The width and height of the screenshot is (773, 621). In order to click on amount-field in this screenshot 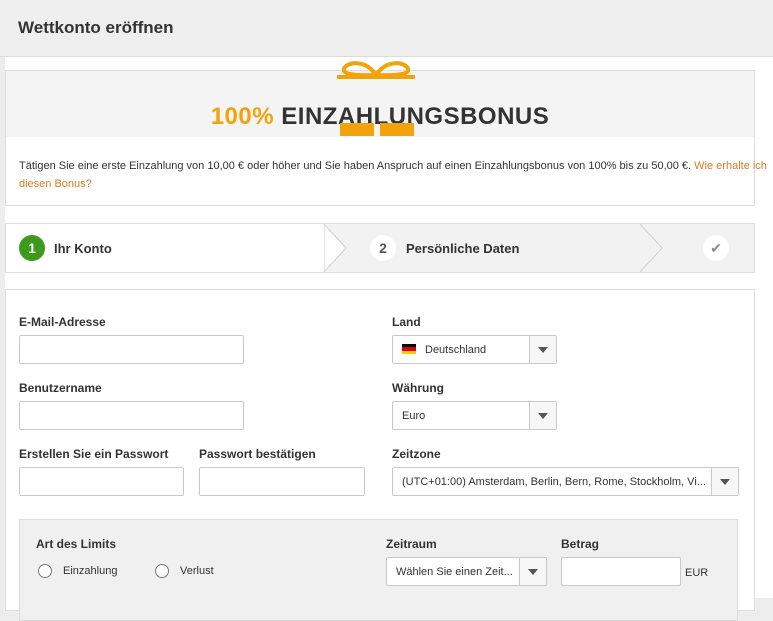, I will do `click(621, 571)`.